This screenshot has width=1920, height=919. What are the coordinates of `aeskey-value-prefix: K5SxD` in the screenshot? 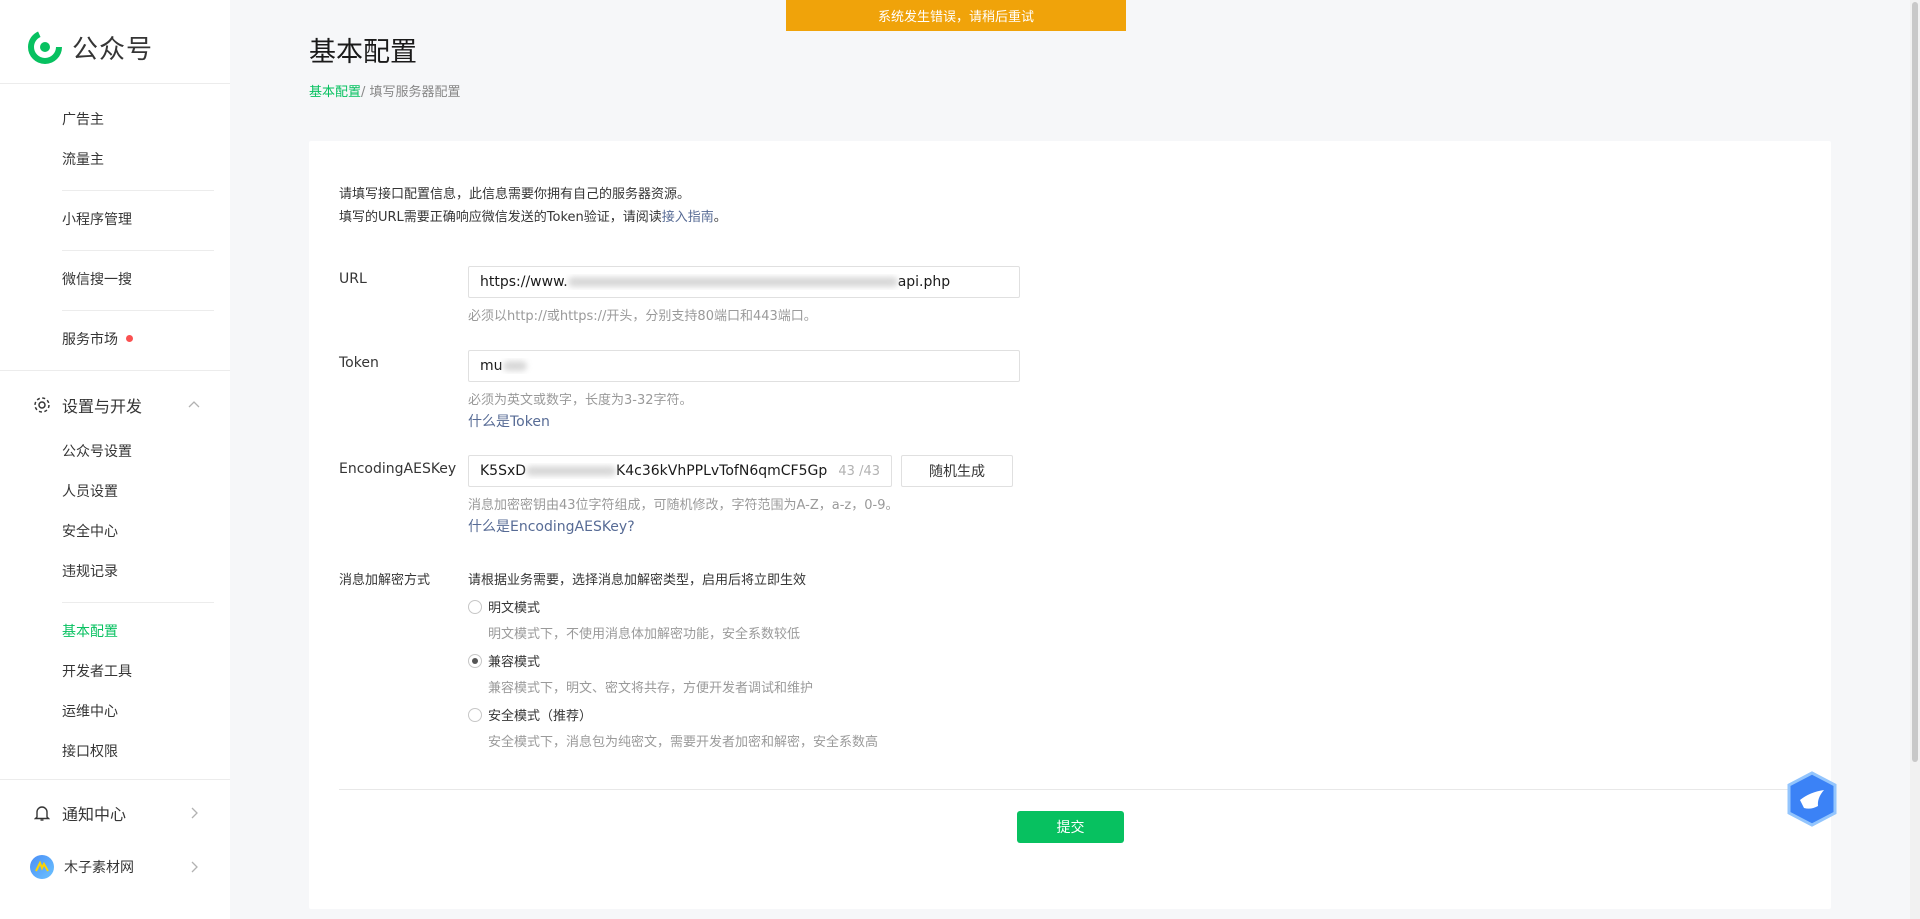 It's located at (503, 471).